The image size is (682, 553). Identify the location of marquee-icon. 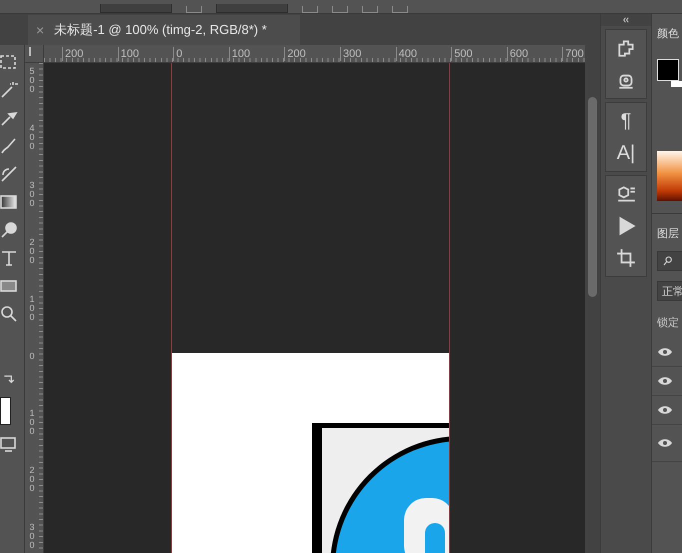
(9, 62).